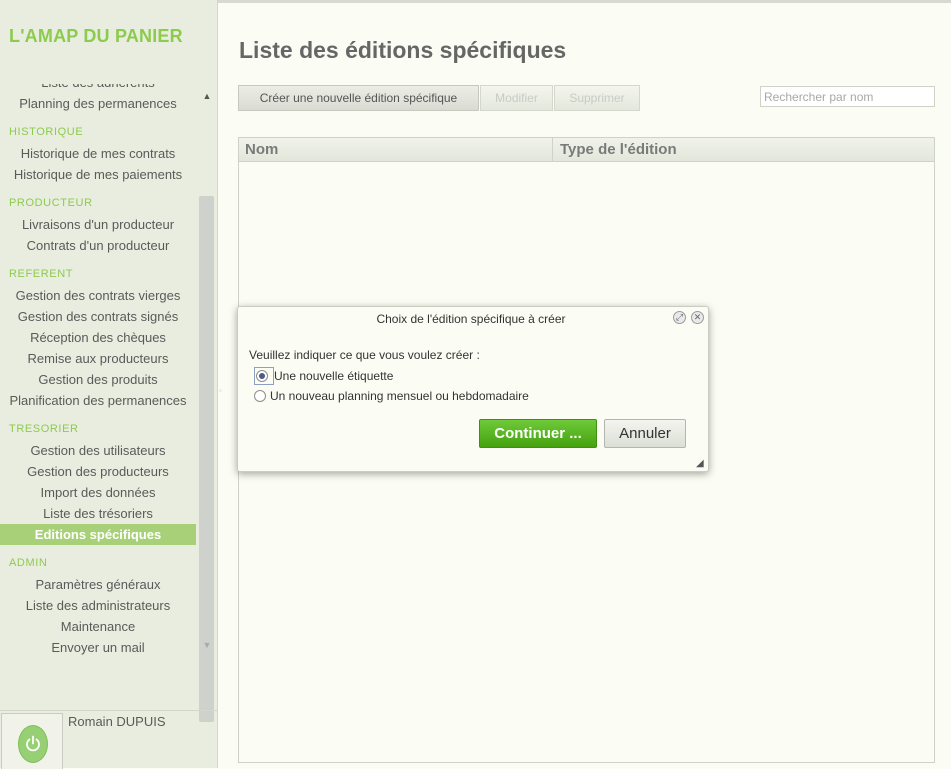 This screenshot has width=951, height=769. I want to click on delete-button: Supprimer, so click(597, 98).